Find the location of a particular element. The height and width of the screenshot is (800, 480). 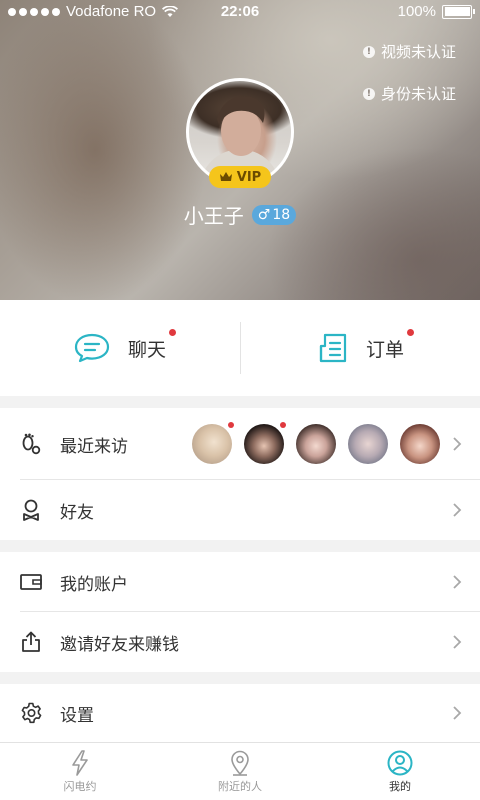

share-icon is located at coordinates (31, 642).